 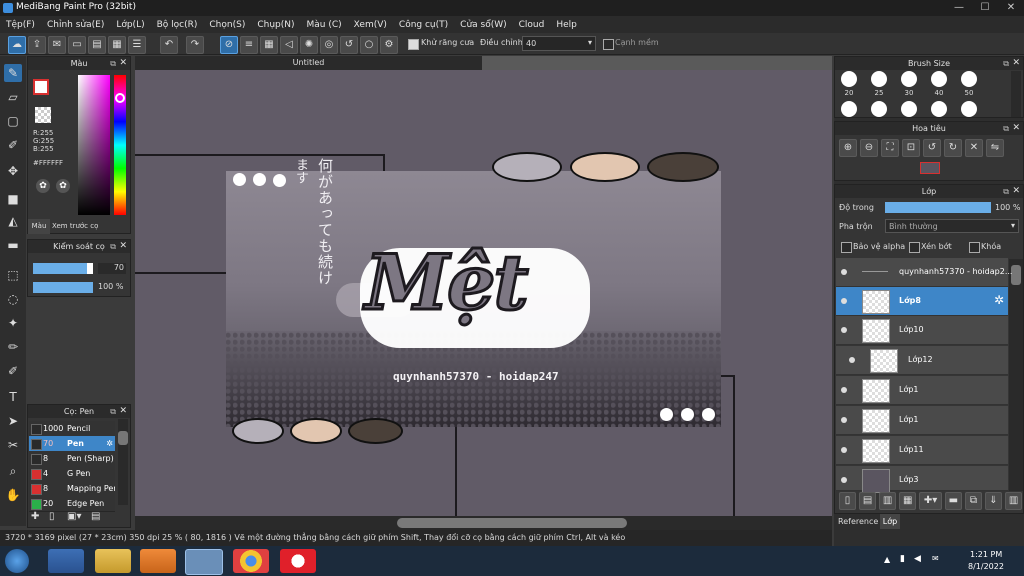 I want to click on trash-icon: ▥, so click(x=1014, y=501).